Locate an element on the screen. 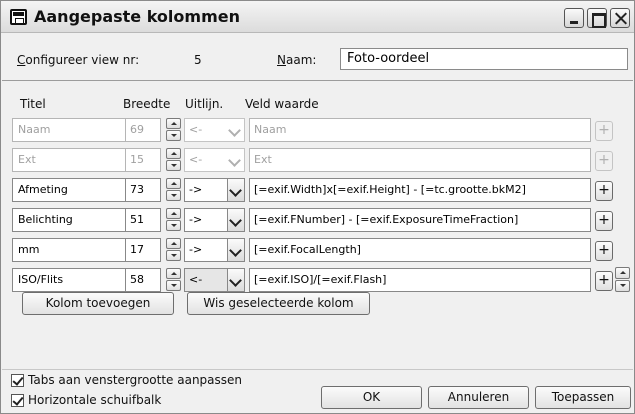 Image resolution: width=635 pixels, height=414 pixels. move-down-icon is located at coordinates (622, 286).